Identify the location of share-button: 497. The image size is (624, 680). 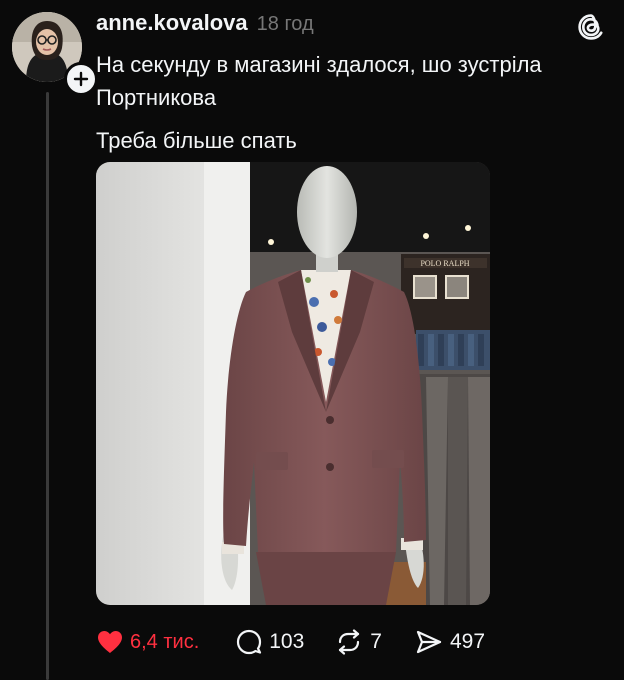
(449, 642).